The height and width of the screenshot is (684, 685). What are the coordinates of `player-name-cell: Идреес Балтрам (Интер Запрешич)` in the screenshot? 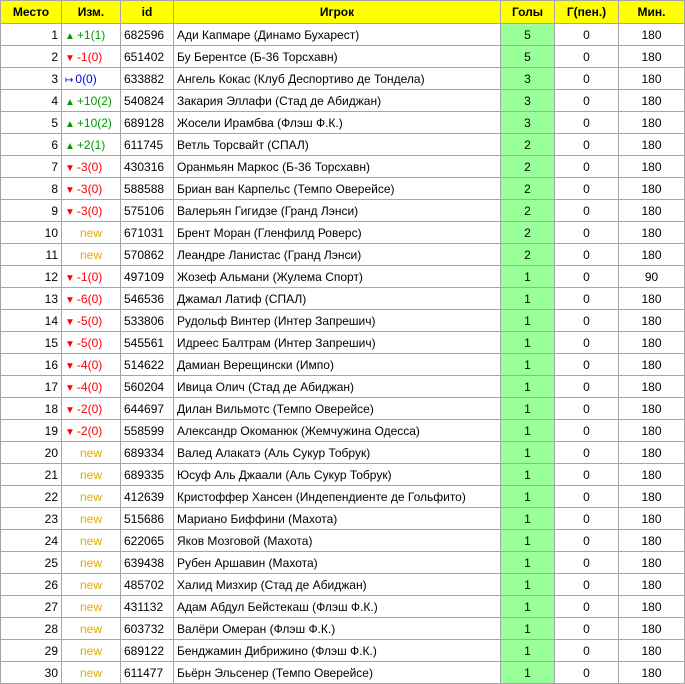 It's located at (337, 342).